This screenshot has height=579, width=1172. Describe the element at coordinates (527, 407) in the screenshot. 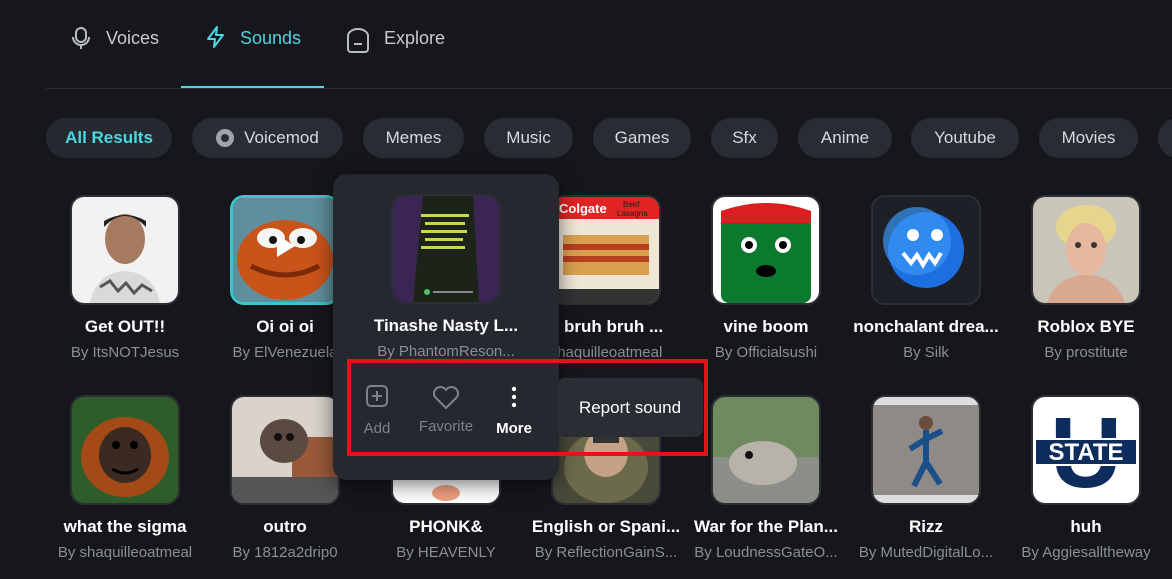

I see `highlight-box` at that location.